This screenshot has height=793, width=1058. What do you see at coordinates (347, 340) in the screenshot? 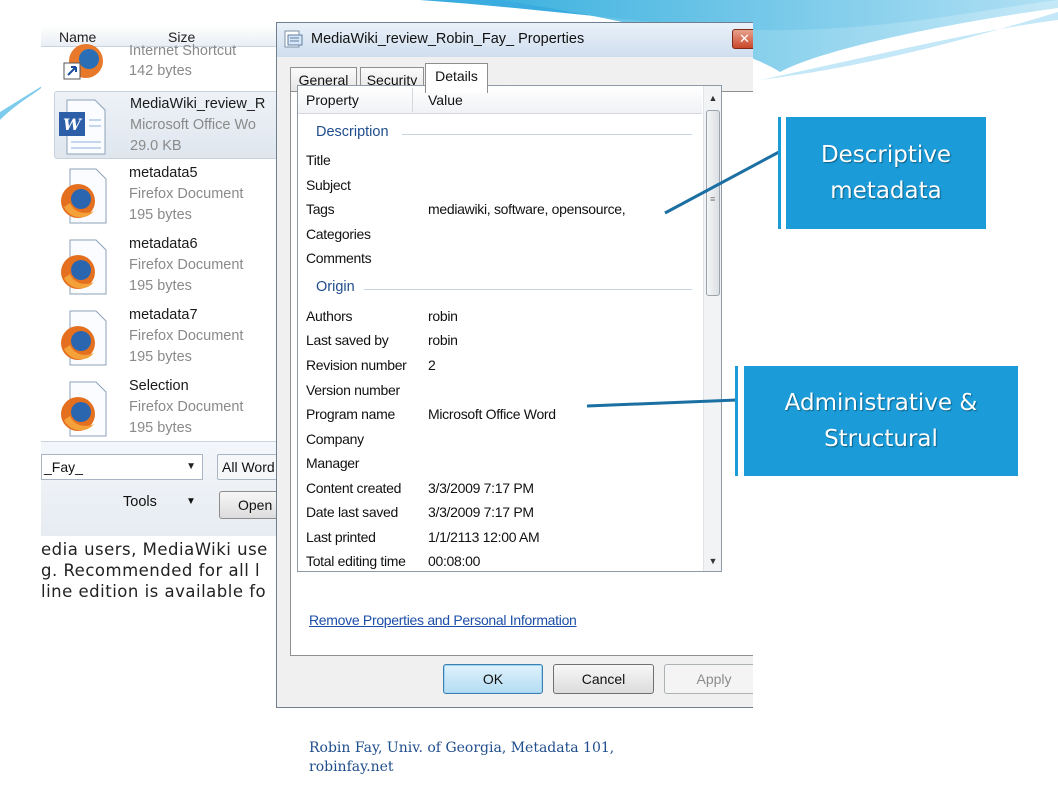
I see `property-name: Last saved by` at bounding box center [347, 340].